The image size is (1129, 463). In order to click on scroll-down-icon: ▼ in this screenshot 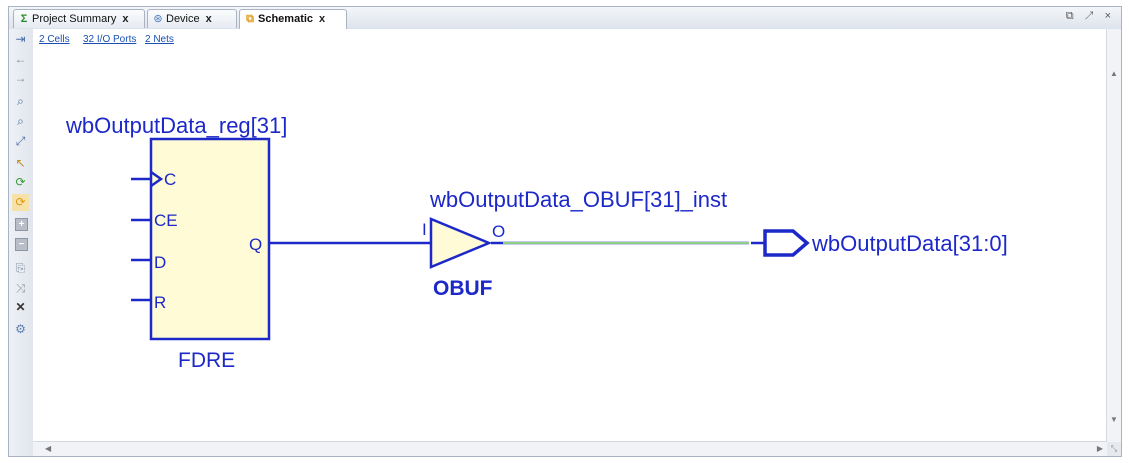, I will do `click(1114, 419)`.